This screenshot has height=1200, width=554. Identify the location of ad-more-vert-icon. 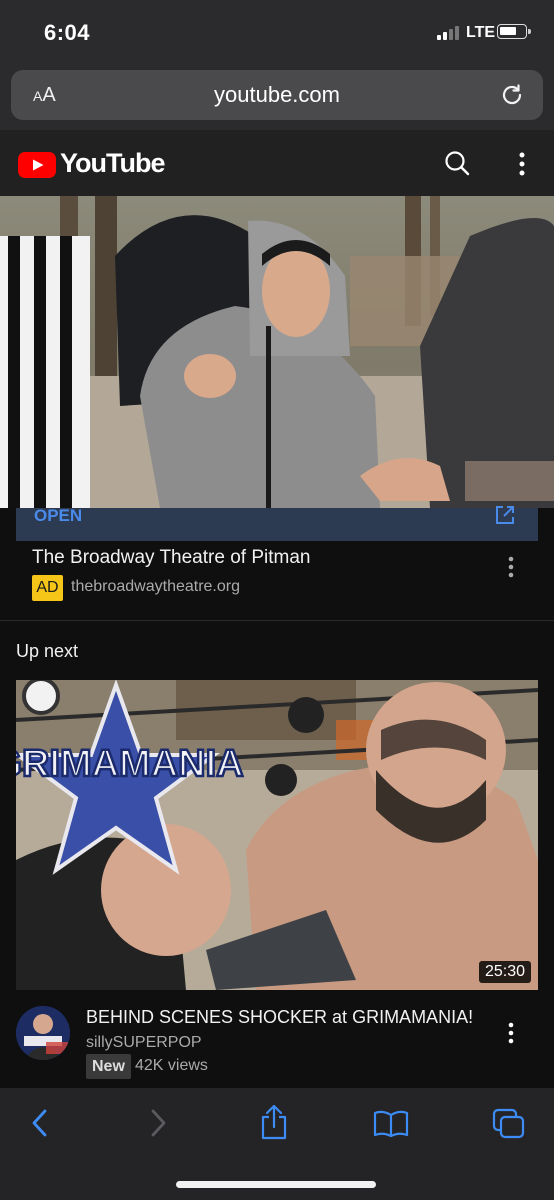
(511, 567).